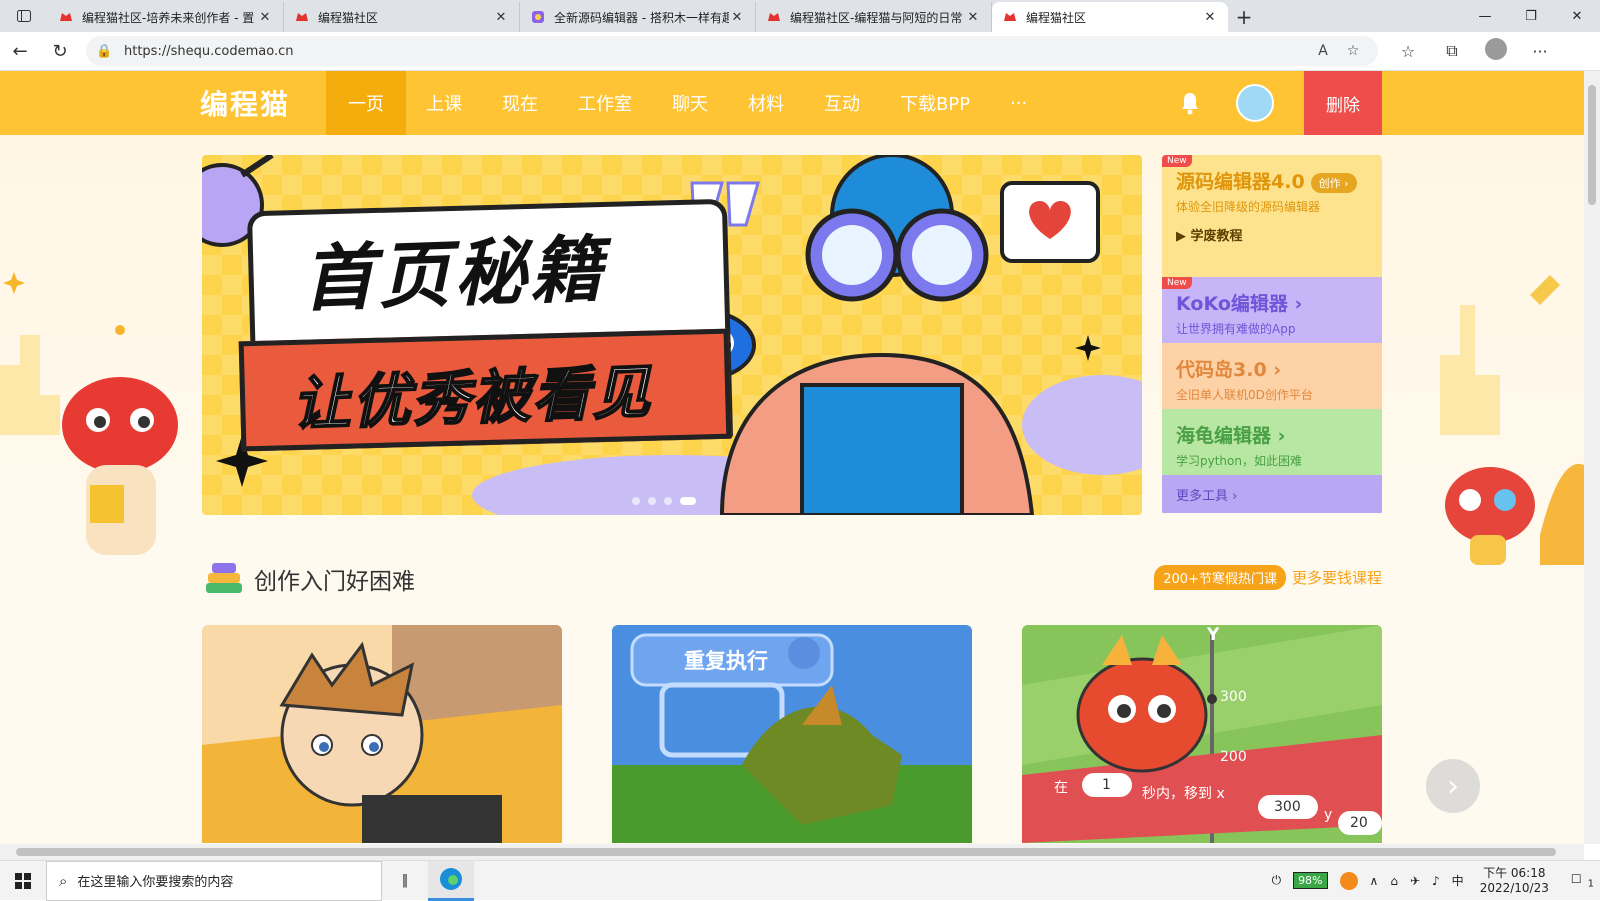 The height and width of the screenshot is (901, 1600). I want to click on edge-icon, so click(451, 879).